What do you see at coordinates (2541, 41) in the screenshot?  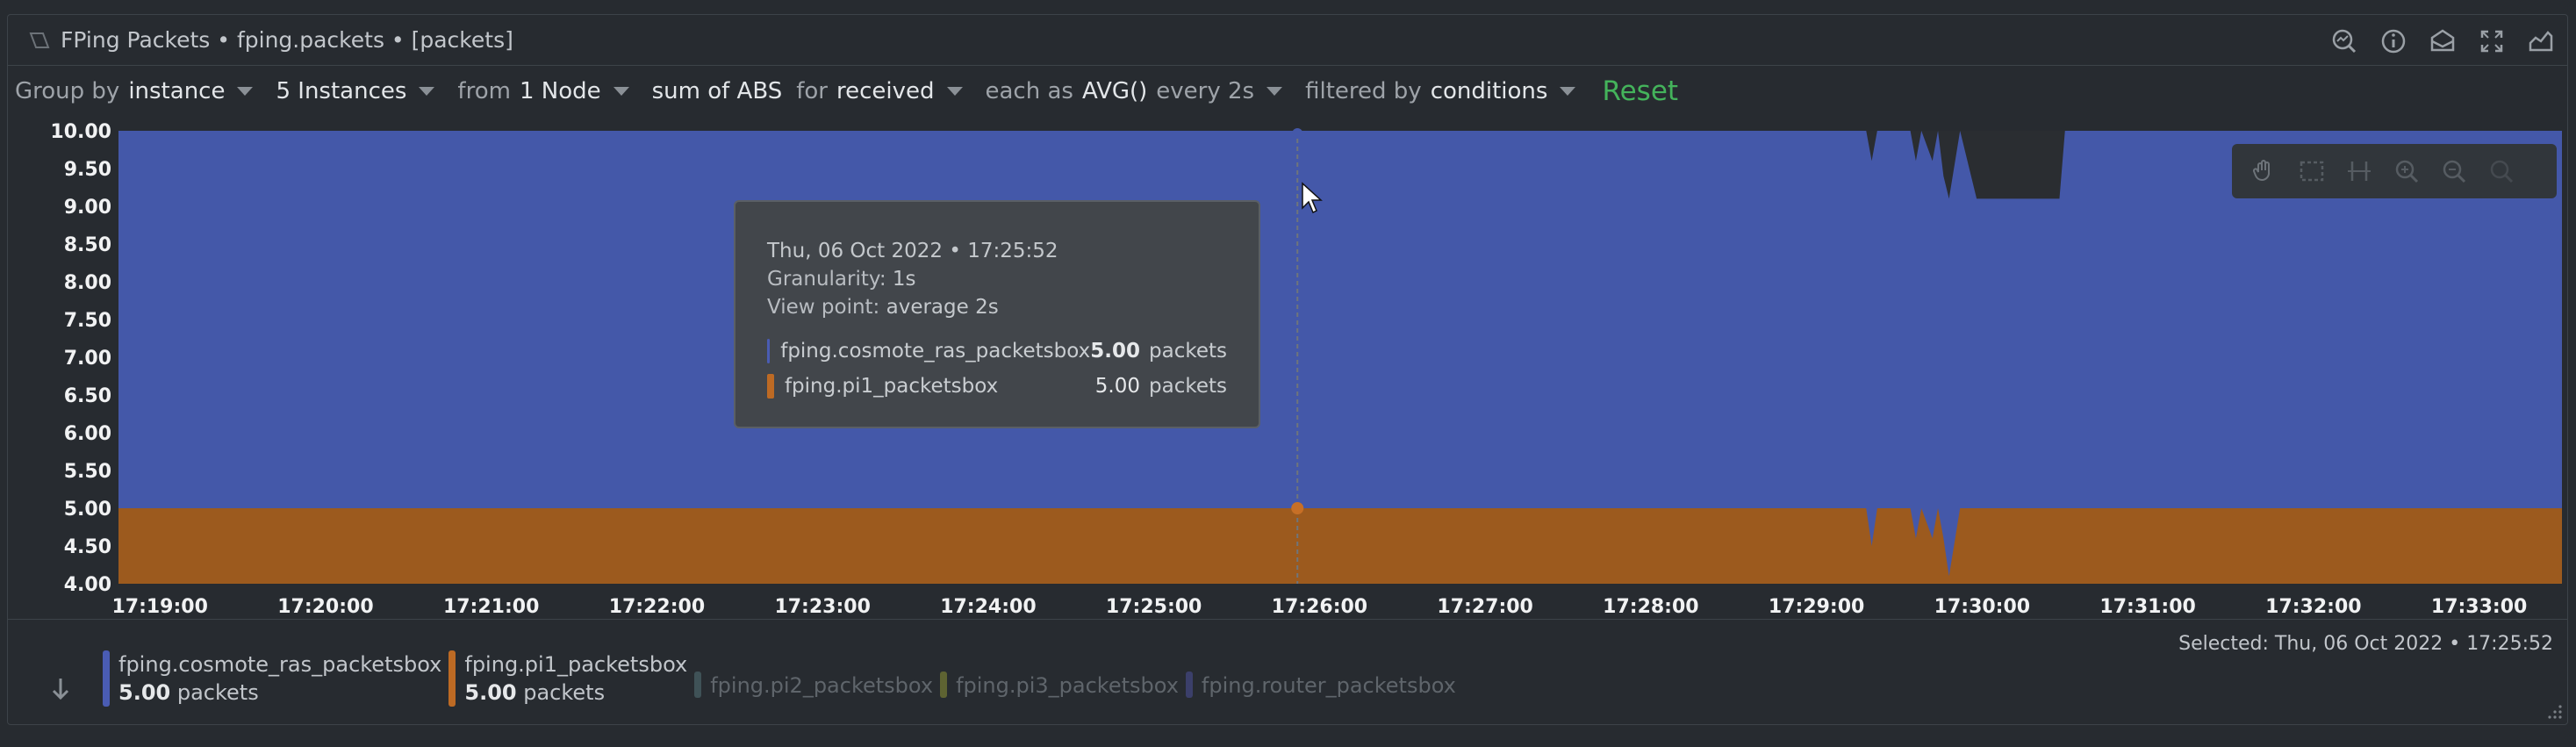 I see `chart-type-icon` at bounding box center [2541, 41].